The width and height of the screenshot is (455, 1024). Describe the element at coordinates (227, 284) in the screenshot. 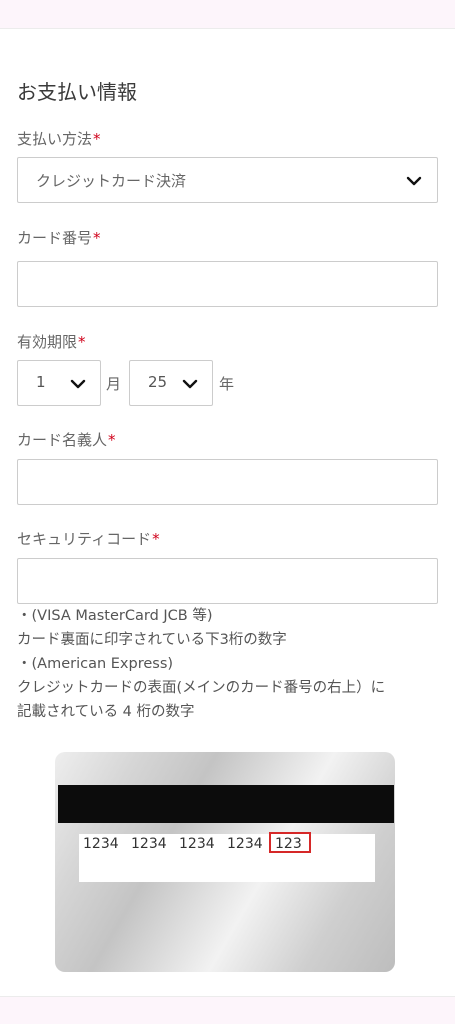

I see `card-number-input` at that location.